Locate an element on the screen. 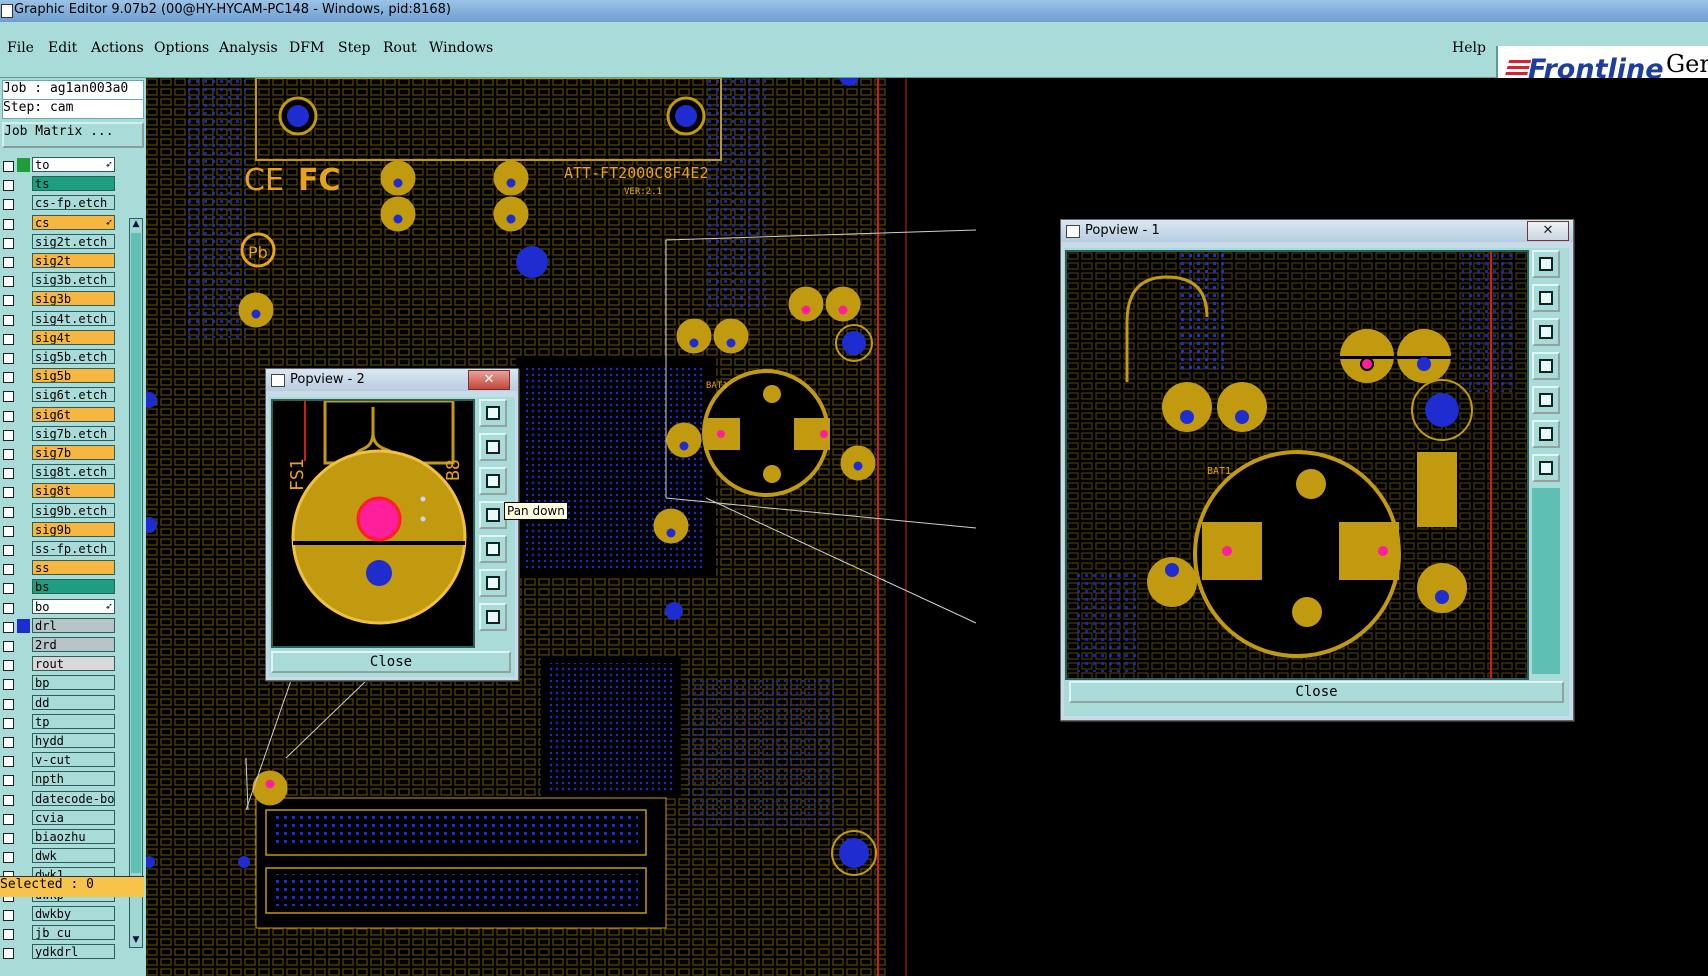 The height and width of the screenshot is (976, 1708). menu-dfm: DFM is located at coordinates (306, 48).